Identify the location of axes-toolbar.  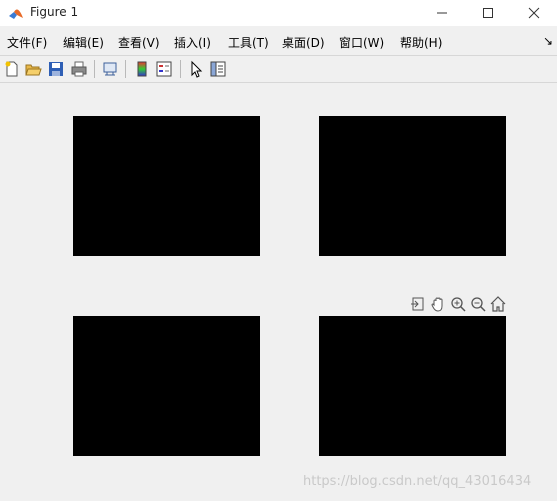
(458, 304).